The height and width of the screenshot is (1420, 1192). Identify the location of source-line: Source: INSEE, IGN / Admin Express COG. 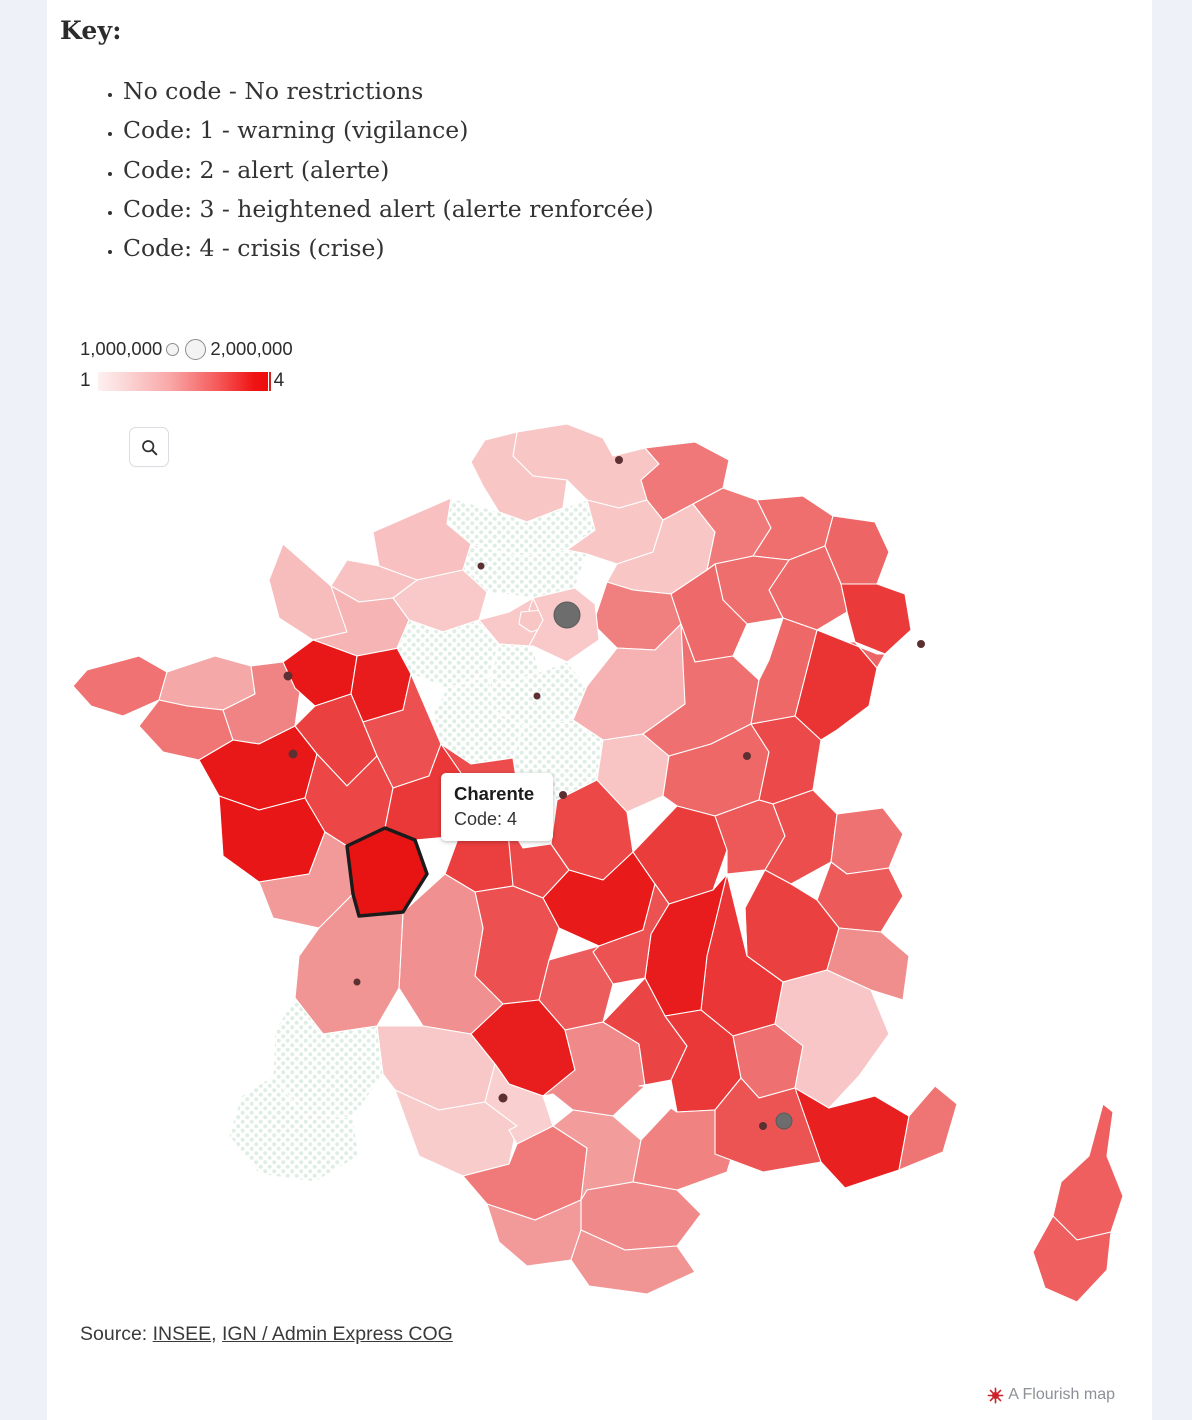
(266, 1334).